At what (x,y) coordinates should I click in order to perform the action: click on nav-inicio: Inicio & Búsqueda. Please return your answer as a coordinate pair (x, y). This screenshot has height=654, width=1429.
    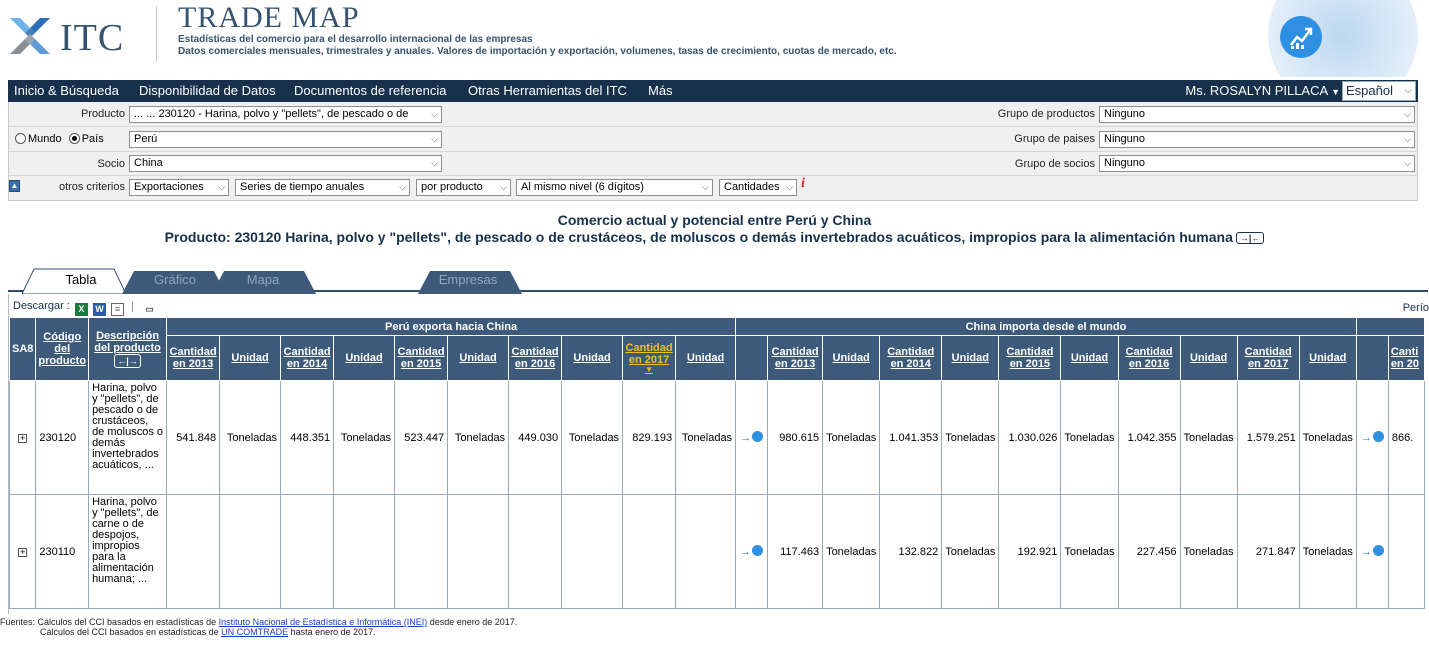
    Looking at the image, I should click on (66, 90).